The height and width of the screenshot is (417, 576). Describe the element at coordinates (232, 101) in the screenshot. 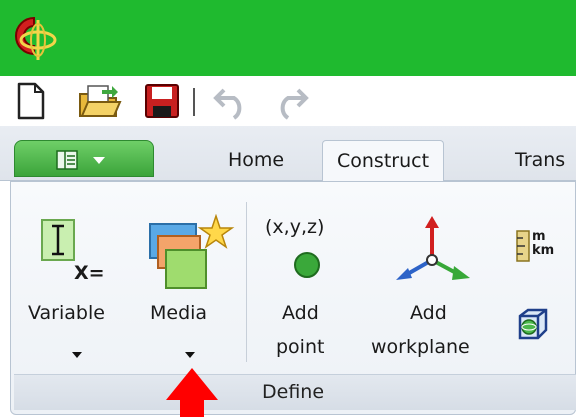

I see `undo-icon` at that location.